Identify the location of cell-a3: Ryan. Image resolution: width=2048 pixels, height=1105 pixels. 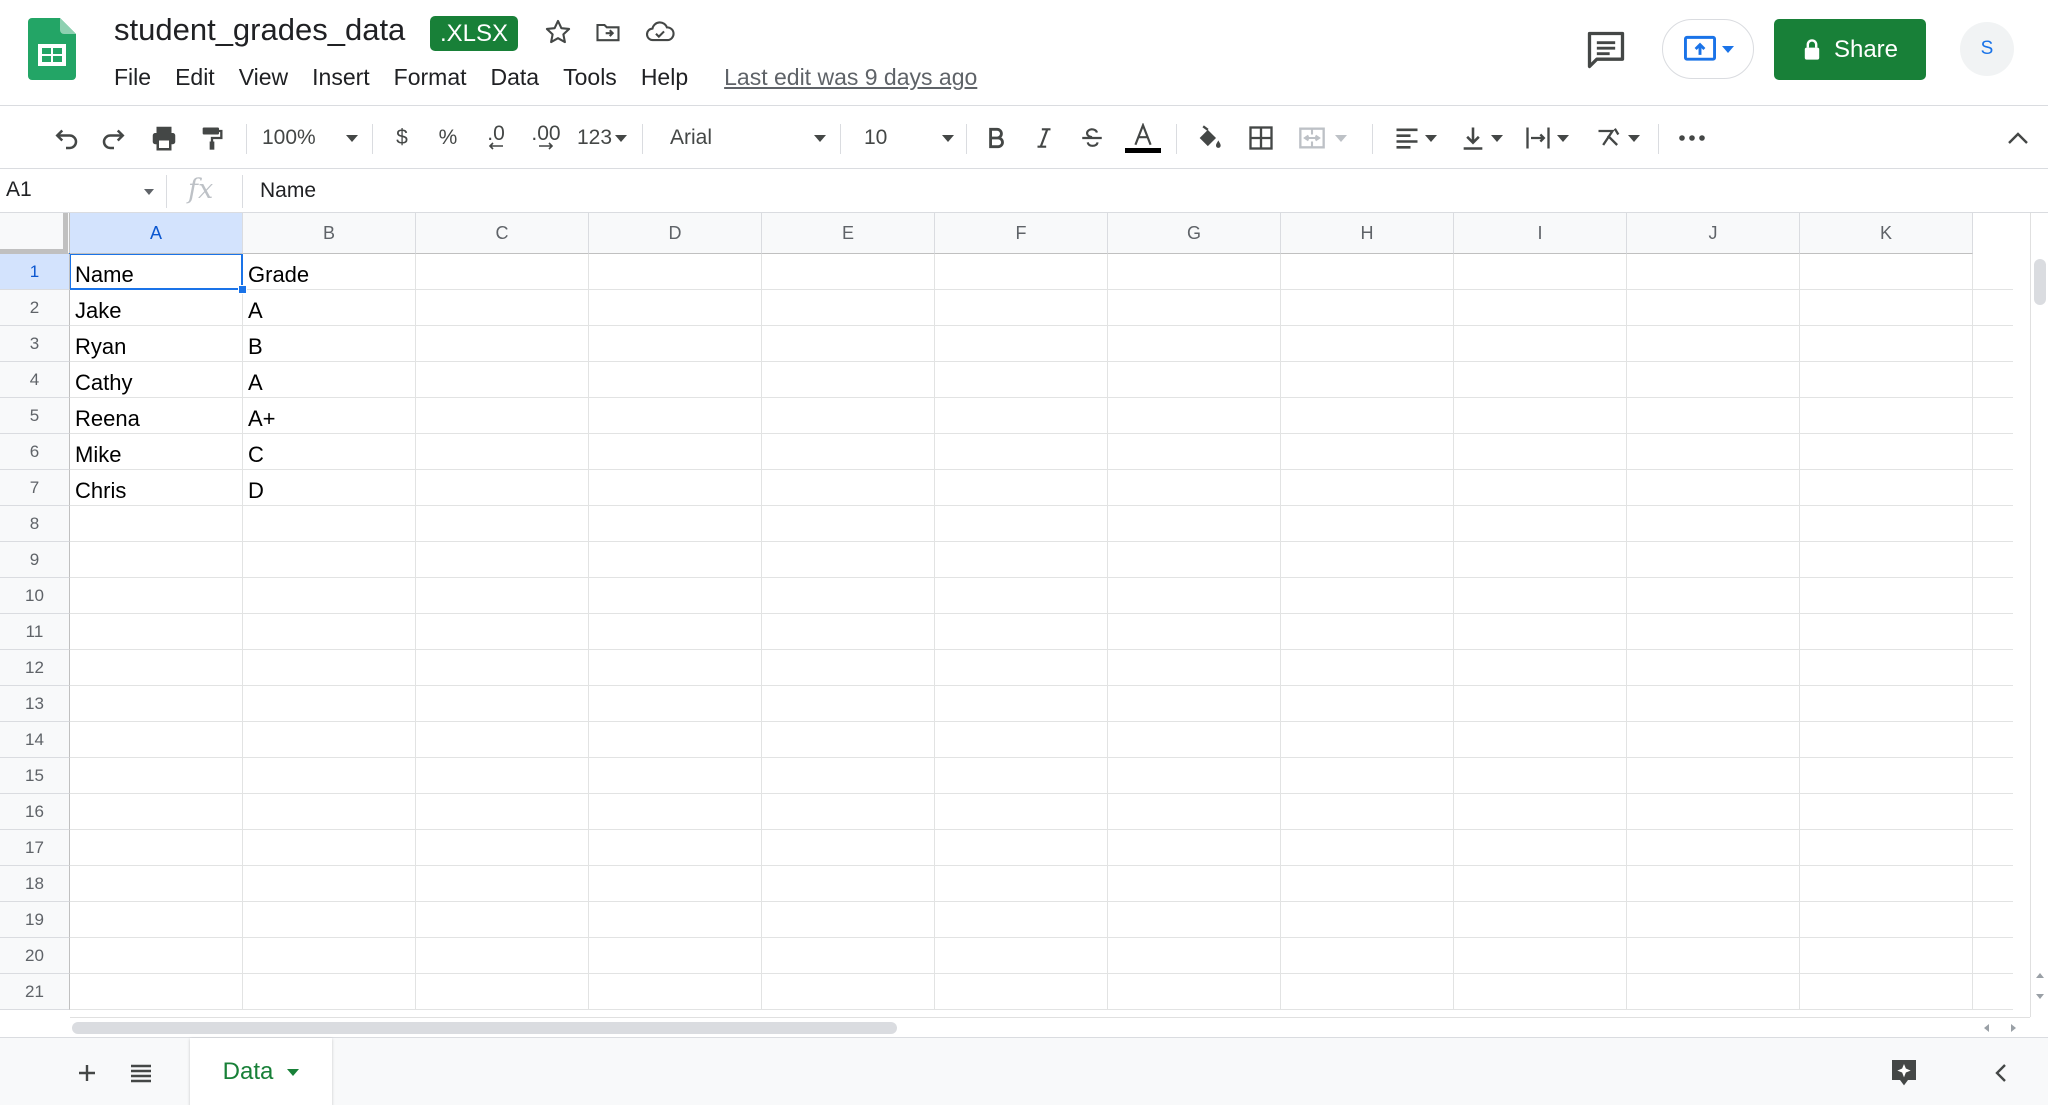
(156, 344).